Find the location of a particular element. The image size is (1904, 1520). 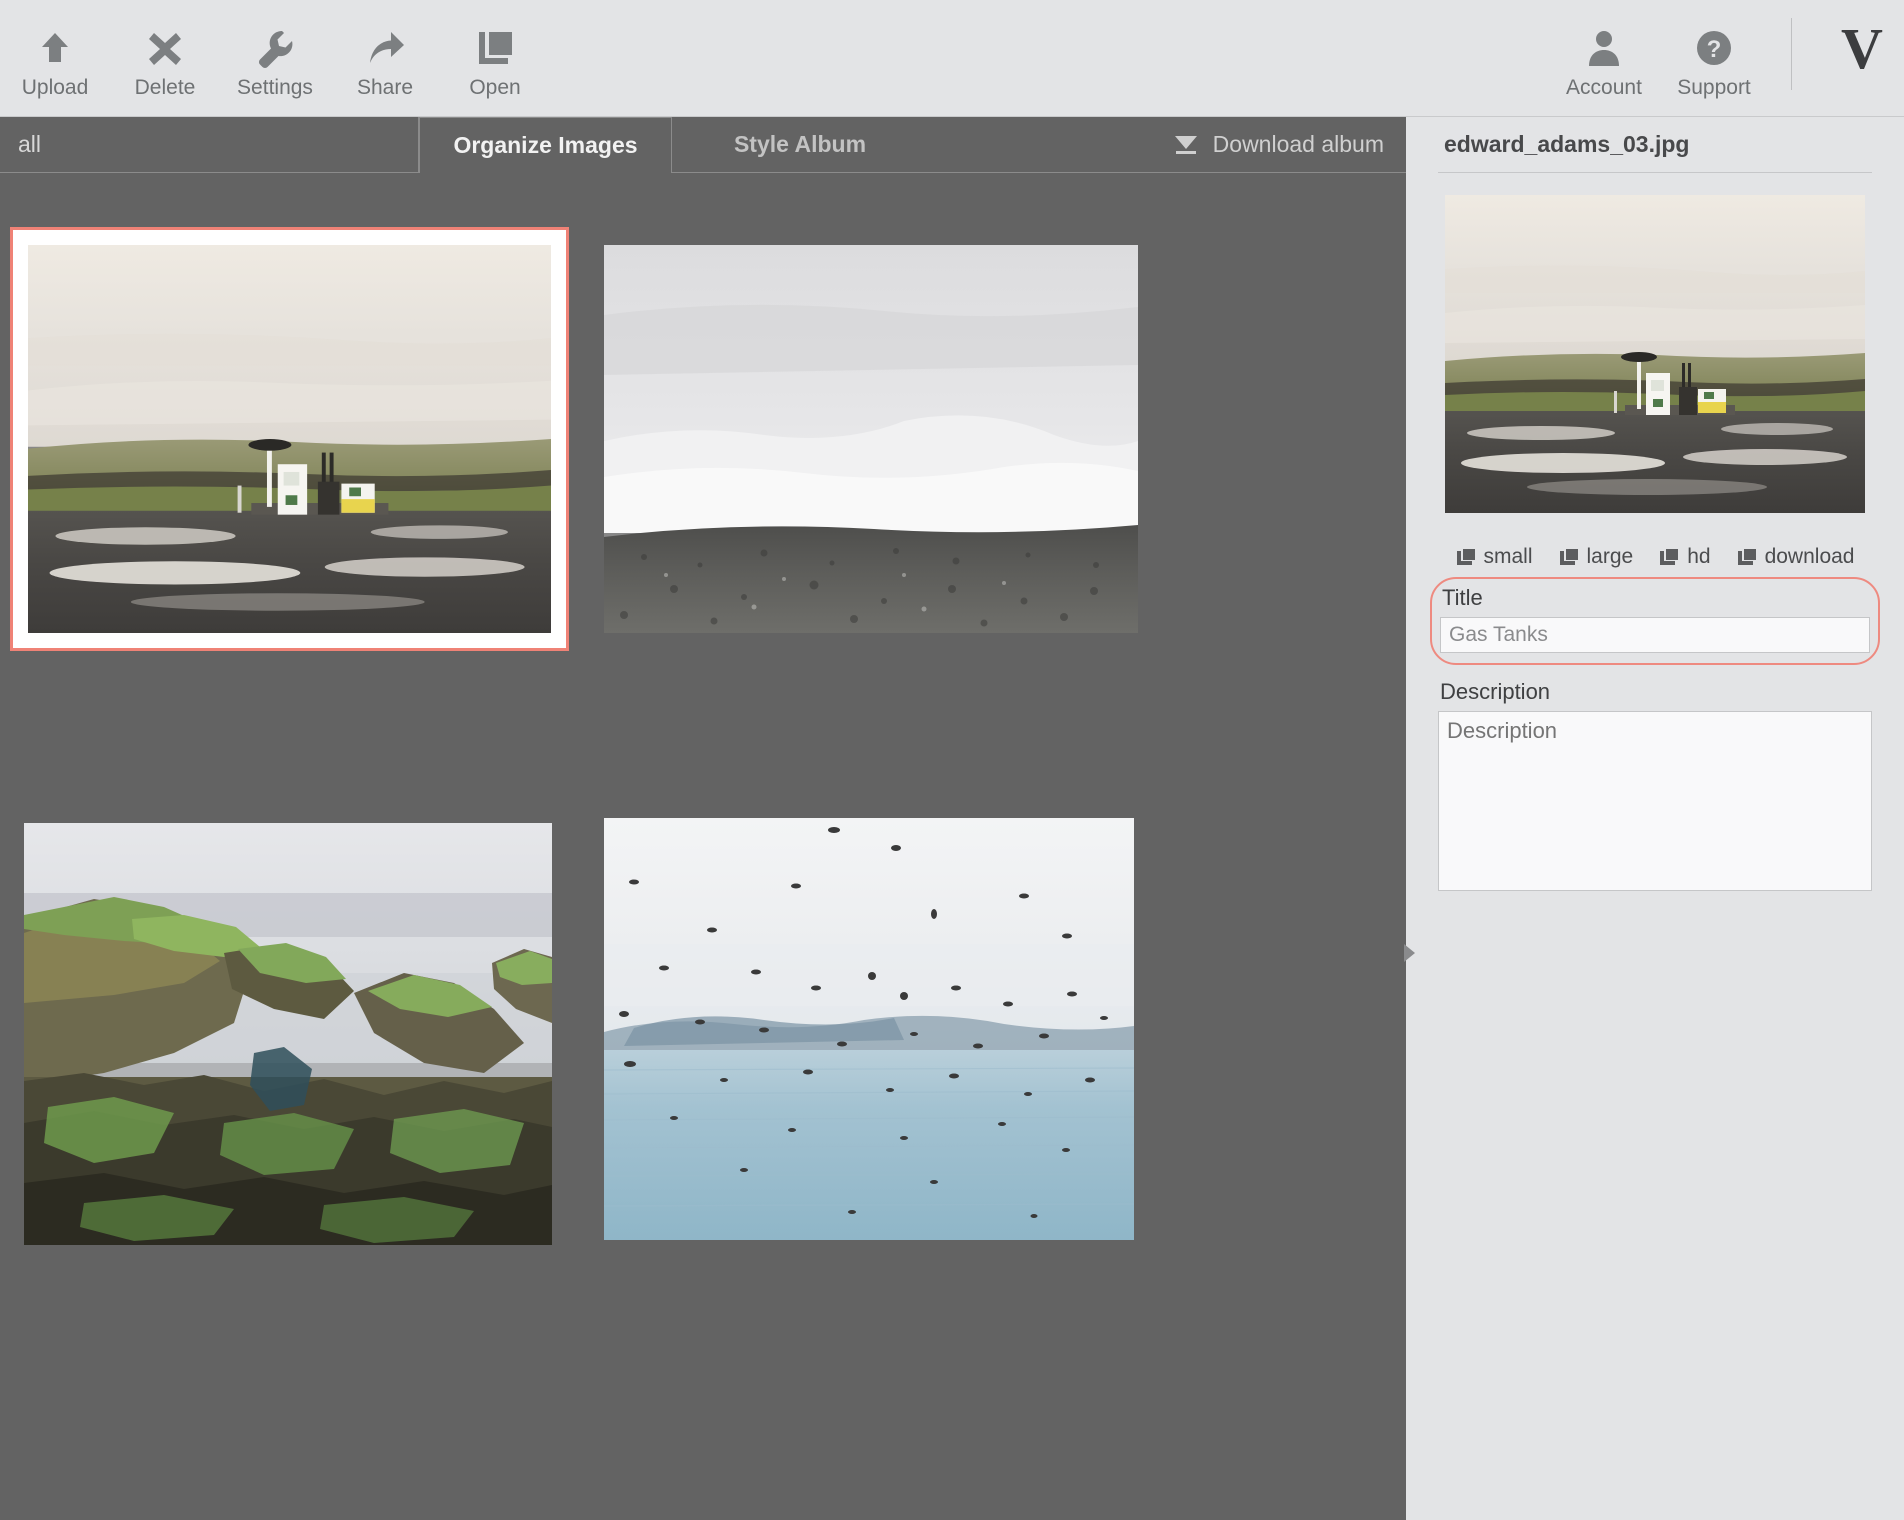

toolbar-right-group: Account ? Support V is located at coordinates (1726, 58).